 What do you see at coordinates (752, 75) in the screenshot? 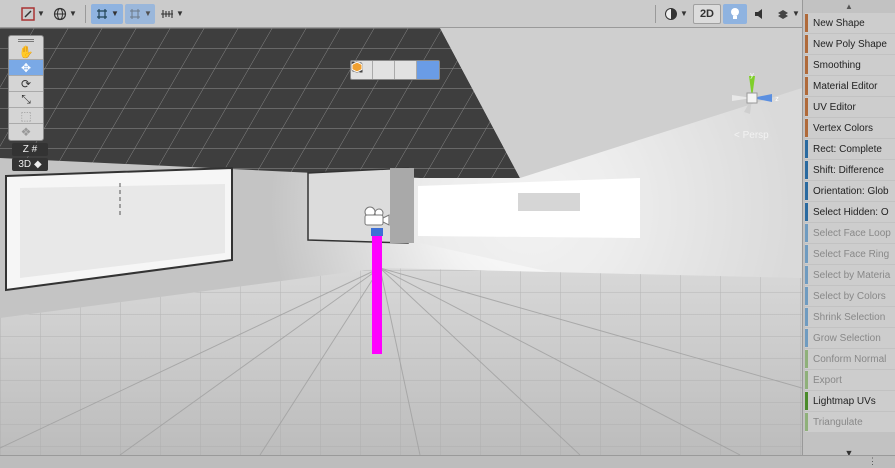
I see `svg-text: y` at bounding box center [752, 75].